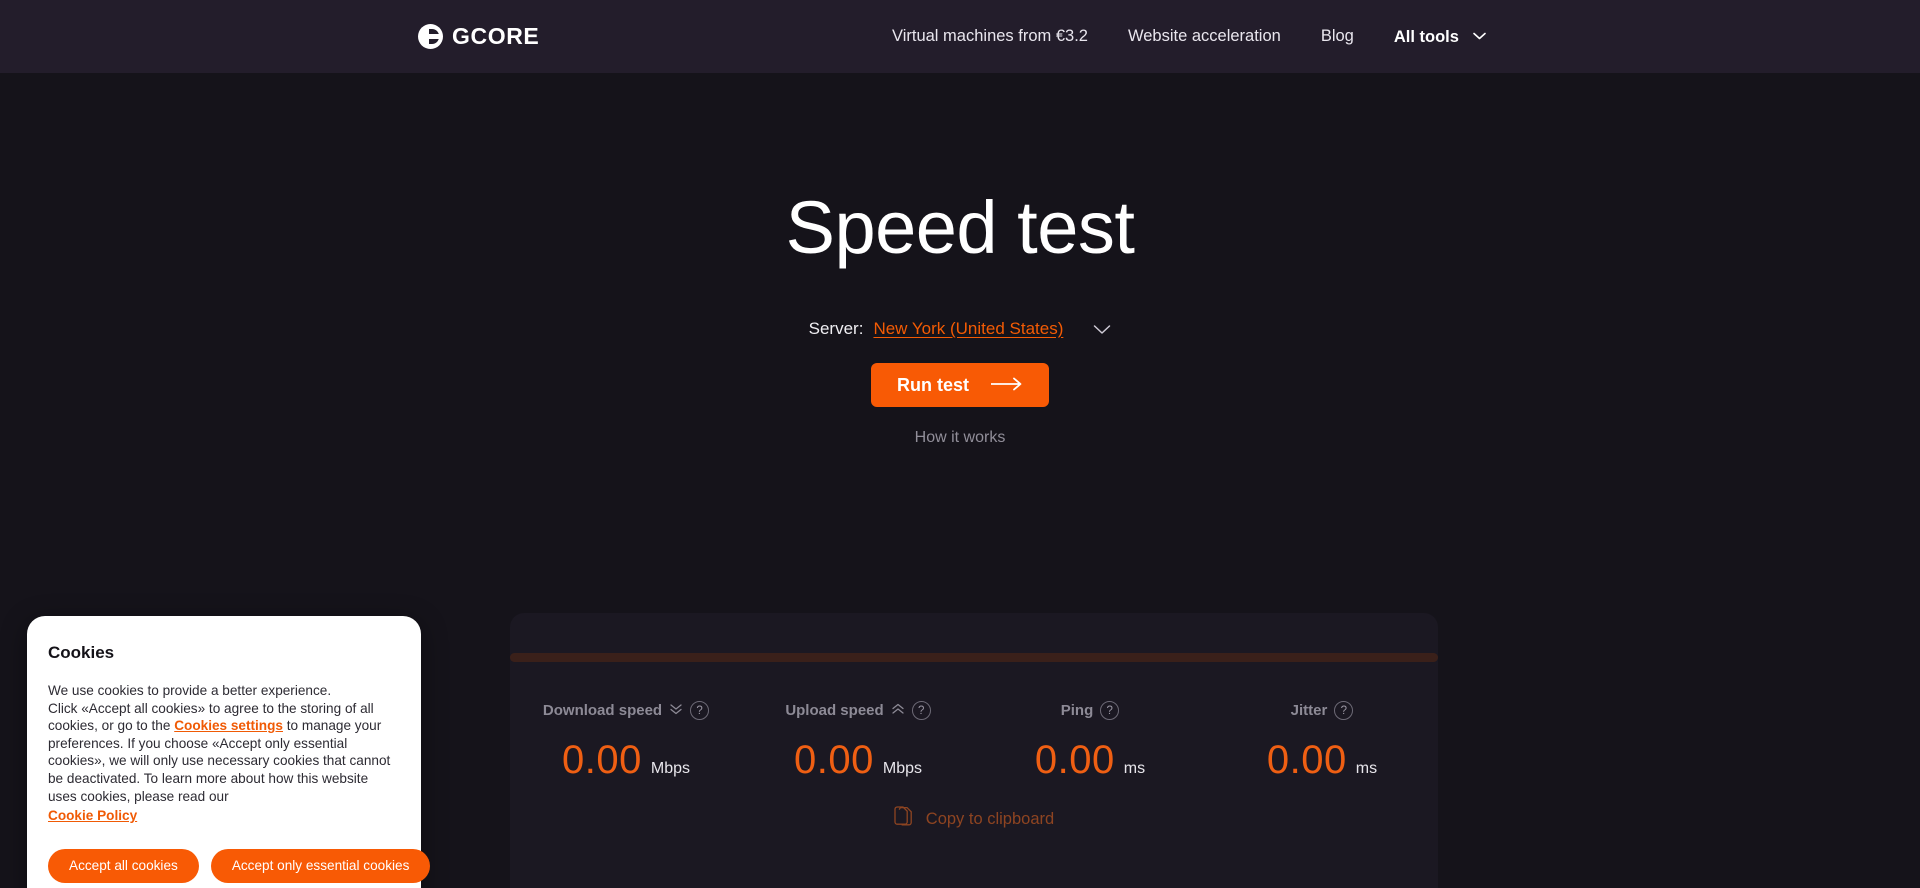  I want to click on progress-bar-track, so click(974, 657).